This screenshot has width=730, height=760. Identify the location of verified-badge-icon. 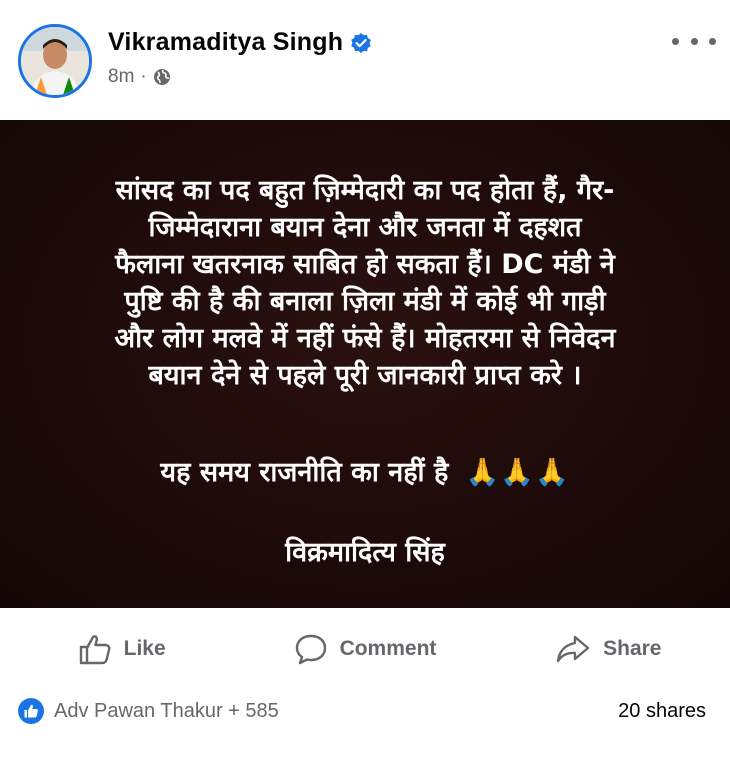
(361, 43).